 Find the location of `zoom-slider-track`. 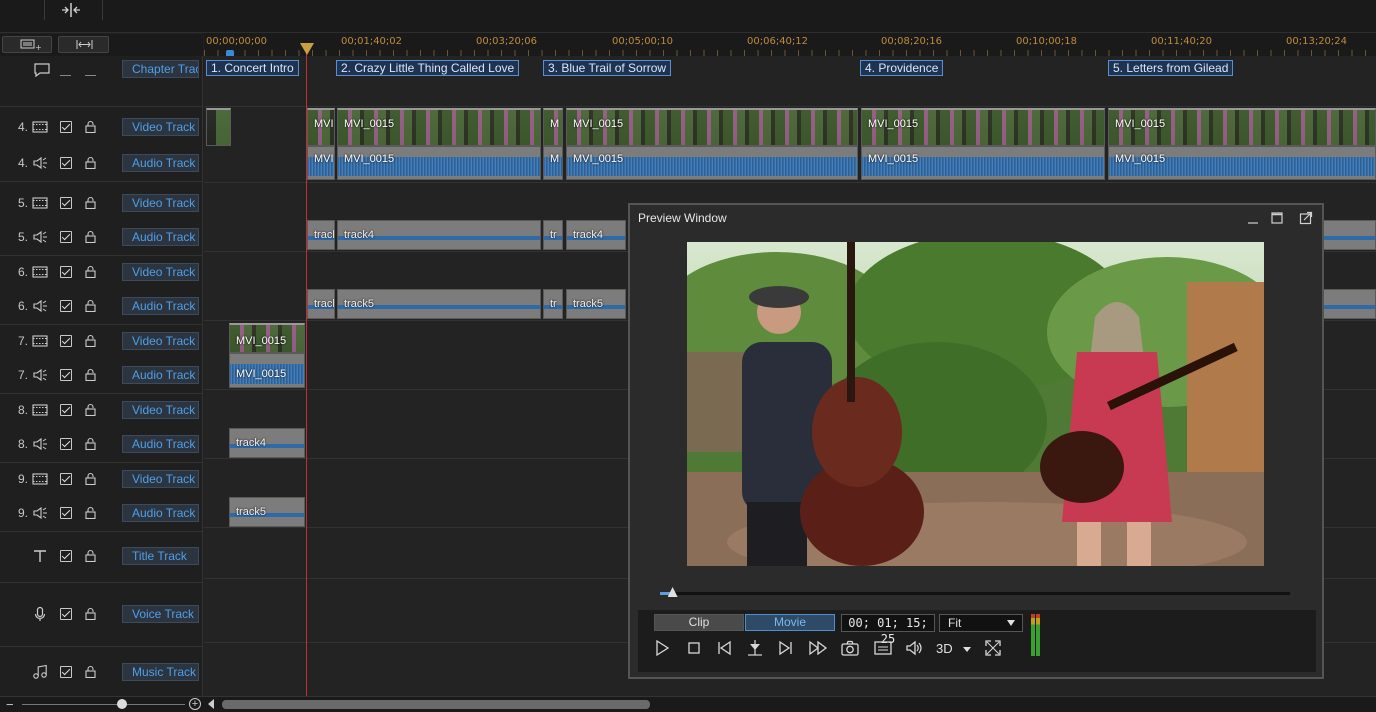

zoom-slider-track is located at coordinates (103, 704).